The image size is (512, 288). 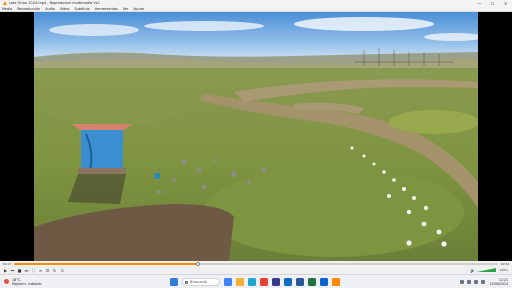 What do you see at coordinates (126, 9) in the screenshot?
I see `menu-view: Ver` at bounding box center [126, 9].